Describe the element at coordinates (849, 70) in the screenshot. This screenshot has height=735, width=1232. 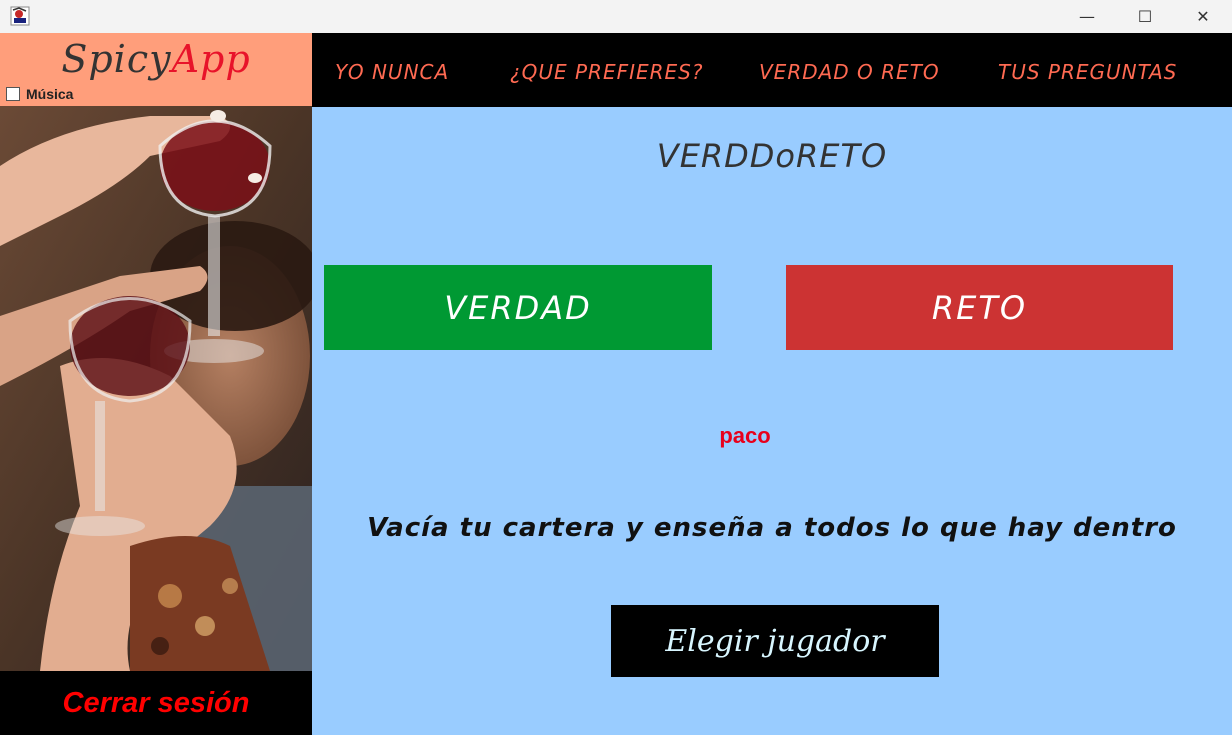
I see `nav-item-verdad-o-reto: VERDAD O RETO` at that location.